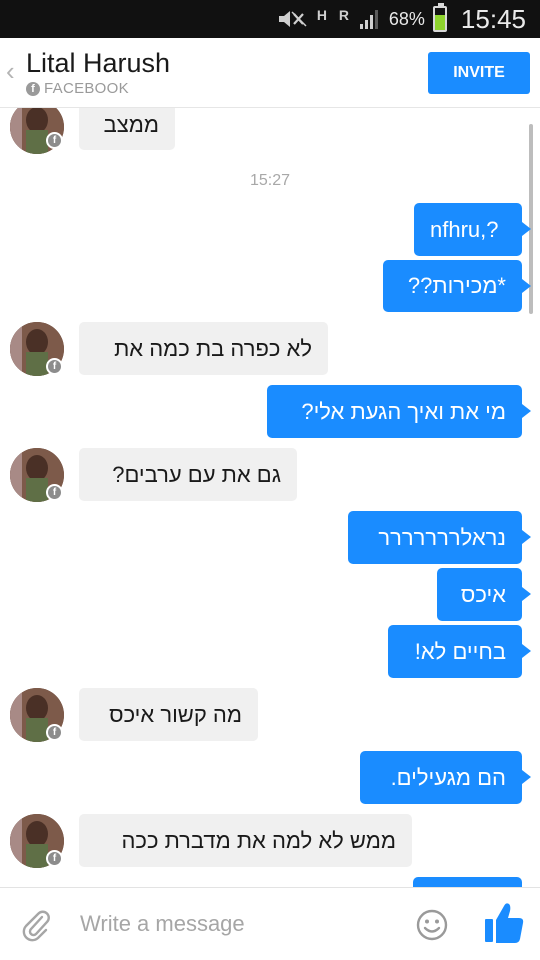 Image resolution: width=540 pixels, height=960 pixels. Describe the element at coordinates (188, 474) in the screenshot. I see `message-bubble: גם את עם ערבים?` at that location.